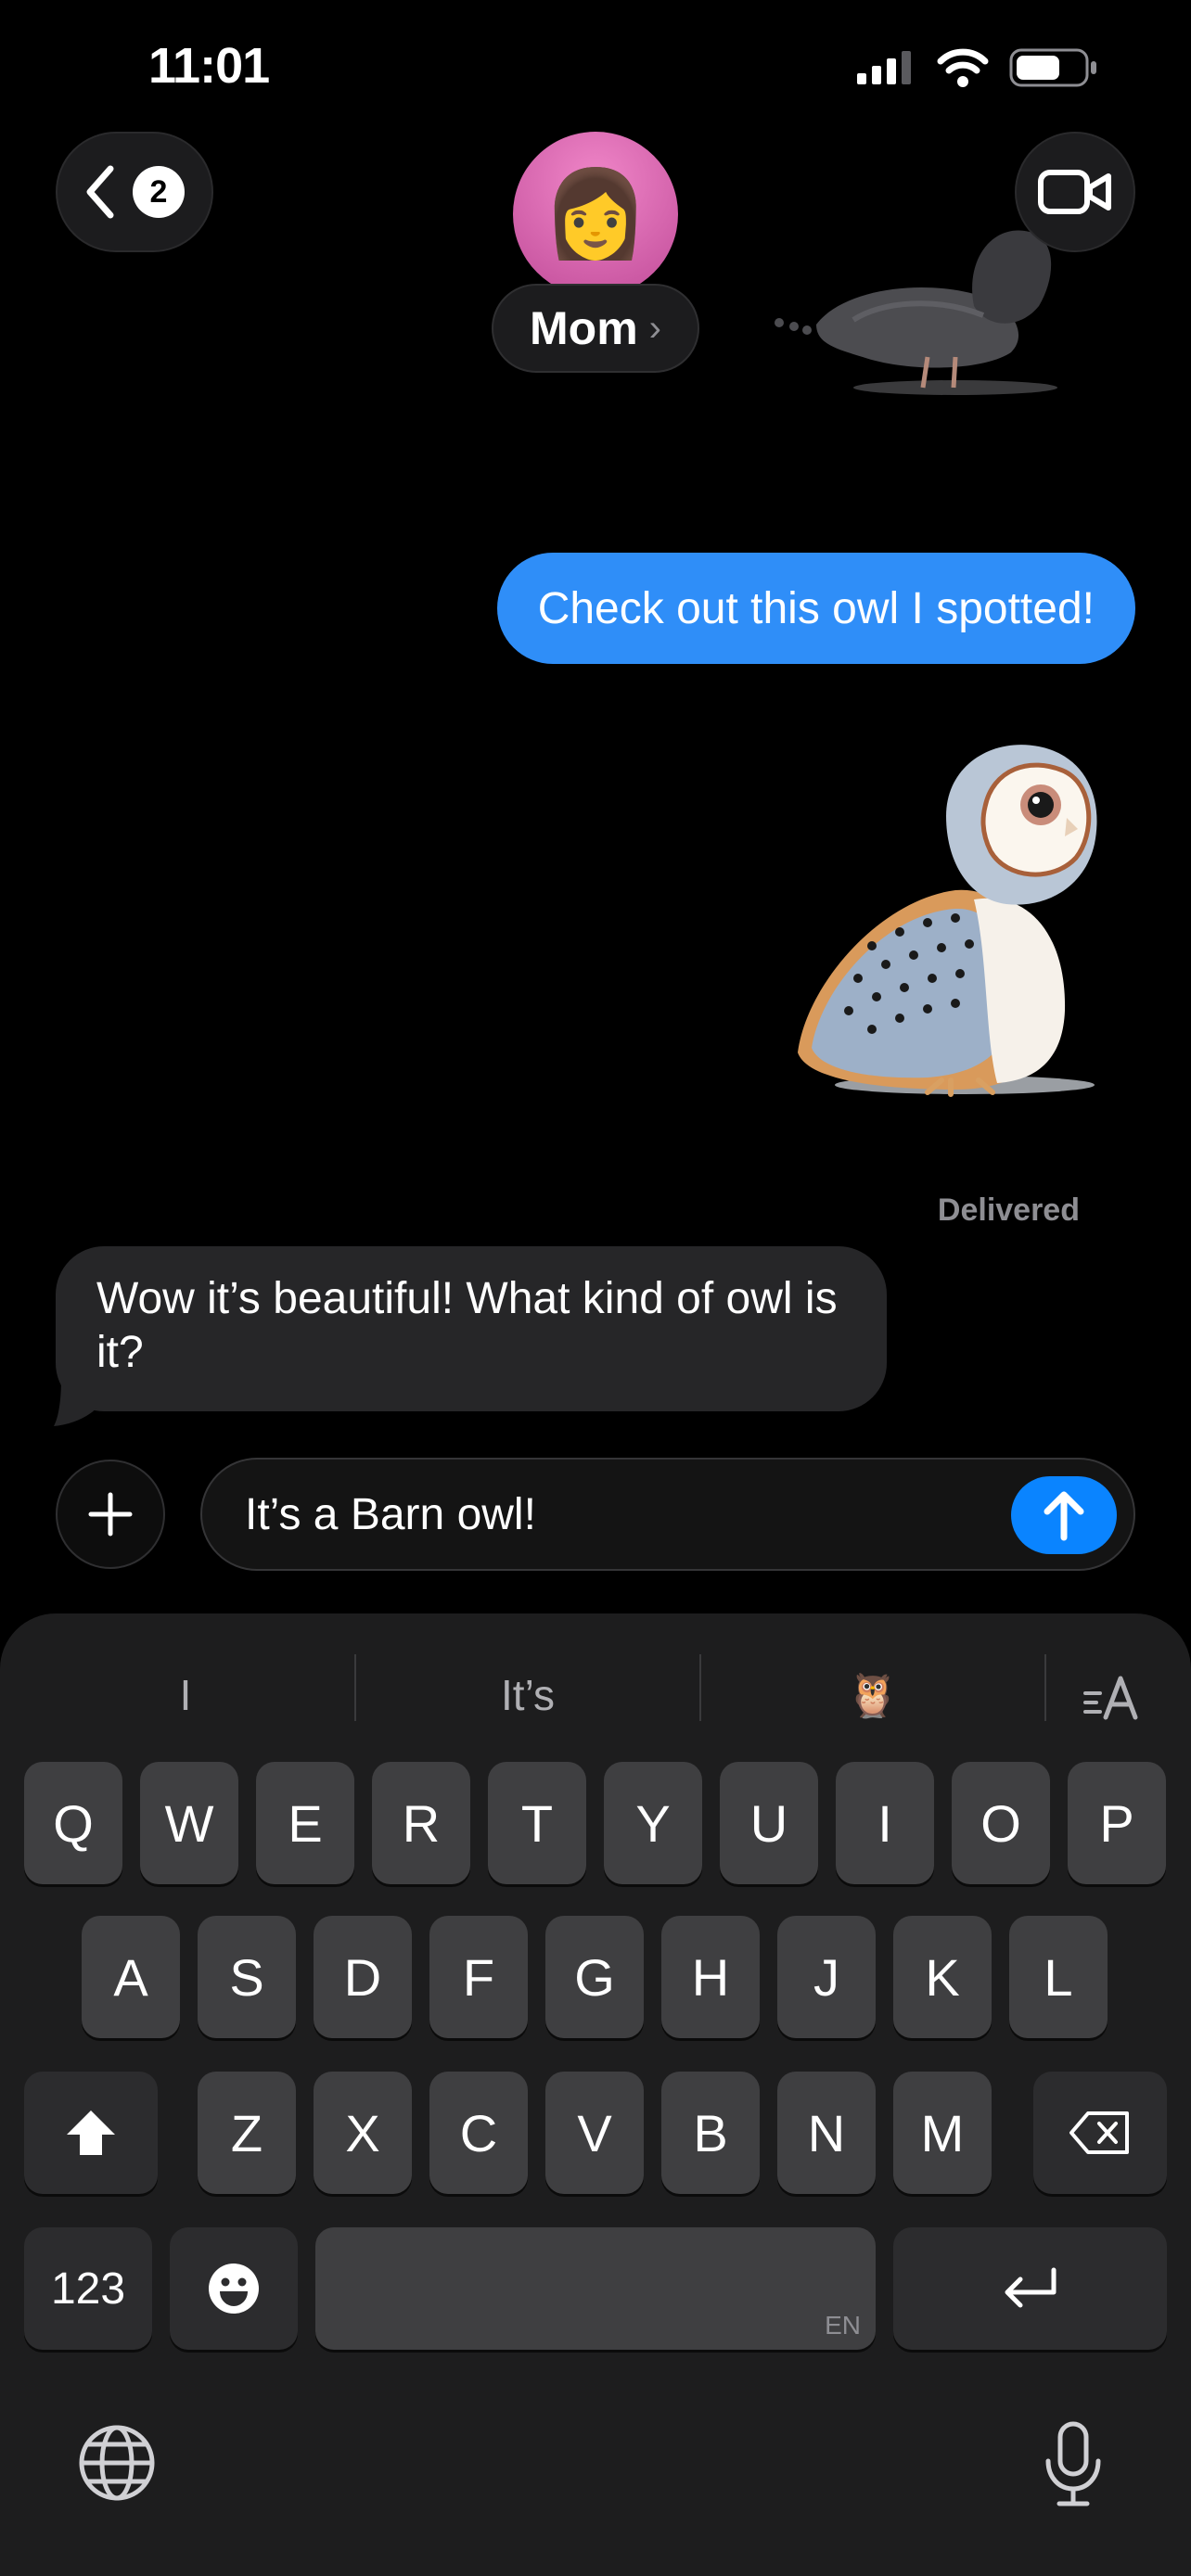 This screenshot has height=2576, width=1191. I want to click on video-camera-icon, so click(1074, 192).